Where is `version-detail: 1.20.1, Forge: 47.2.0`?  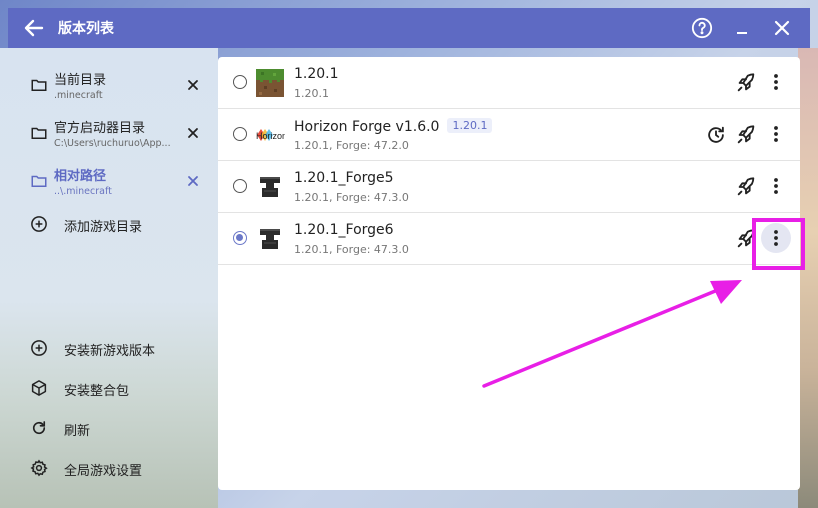
version-detail: 1.20.1, Forge: 47.2.0 is located at coordinates (351, 145).